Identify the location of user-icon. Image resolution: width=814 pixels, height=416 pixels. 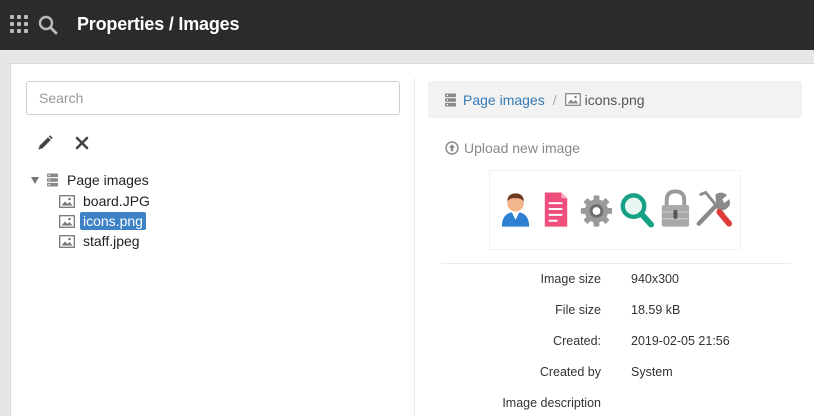
(515, 210).